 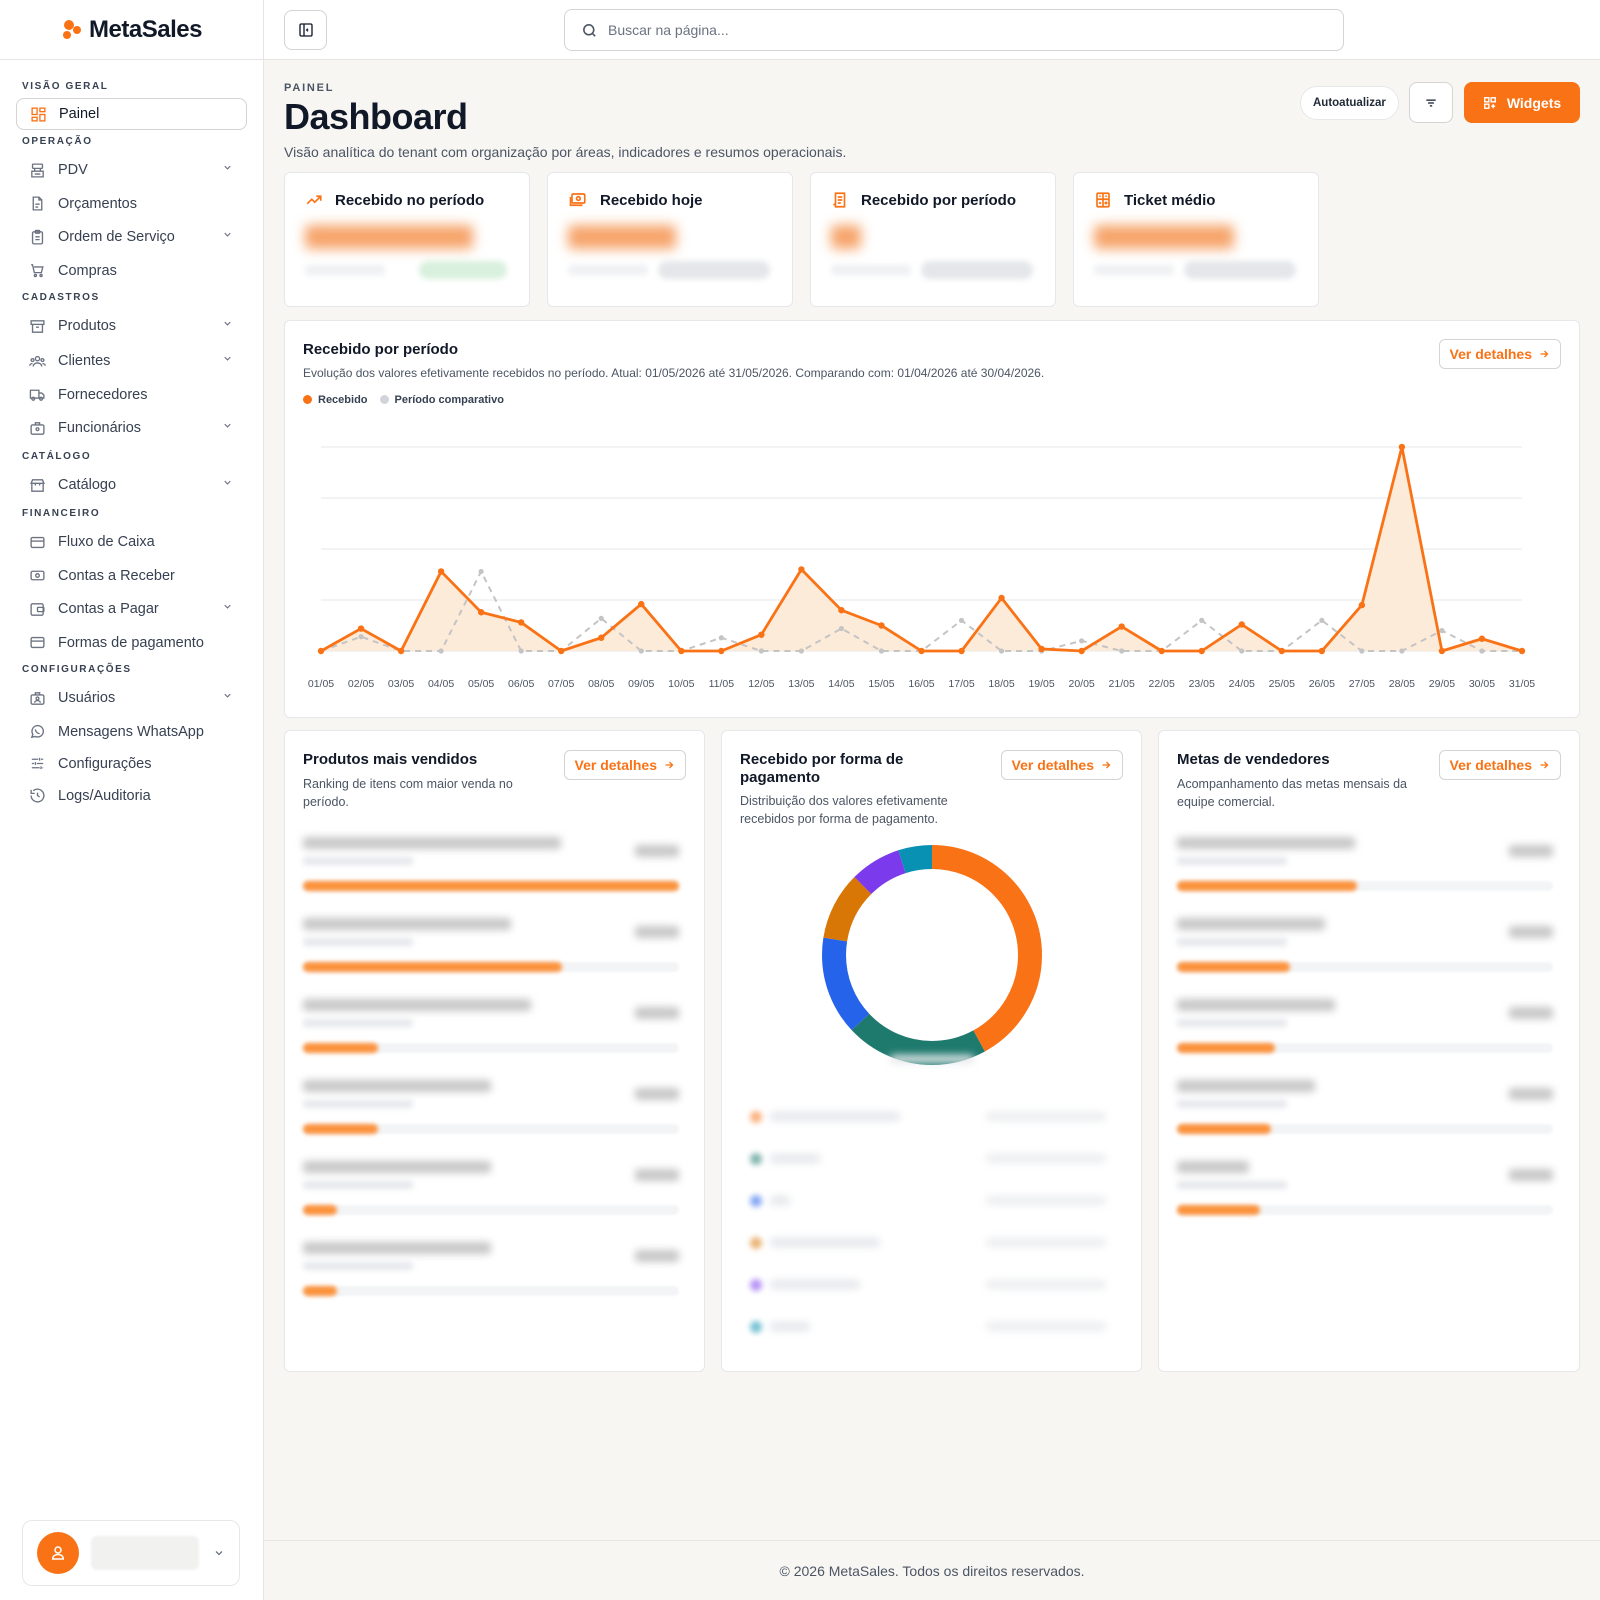 I want to click on progress-fill, so click(x=1233, y=967).